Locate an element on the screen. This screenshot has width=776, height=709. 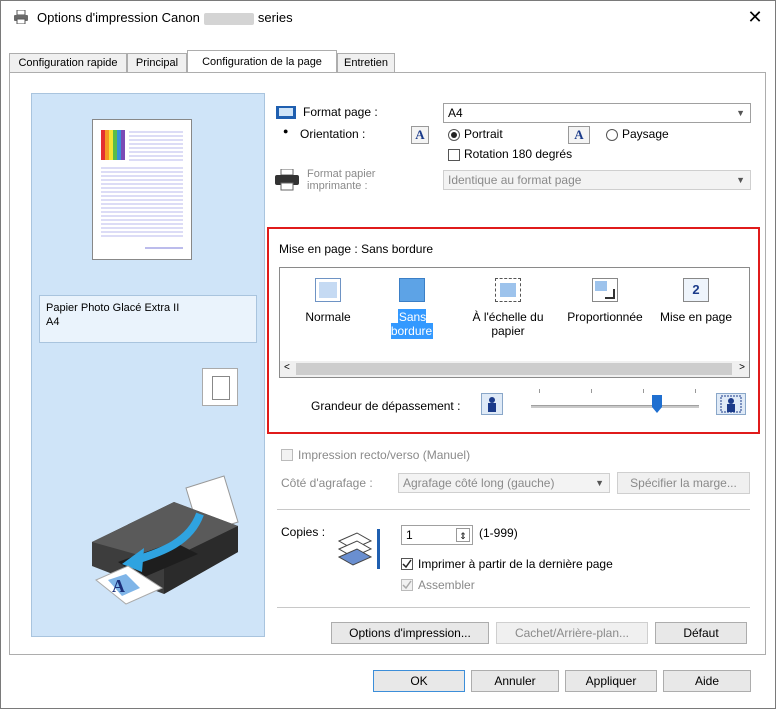
layout-item-fit-to-page: À l'échelle du papier is located at coordinates (508, 318).